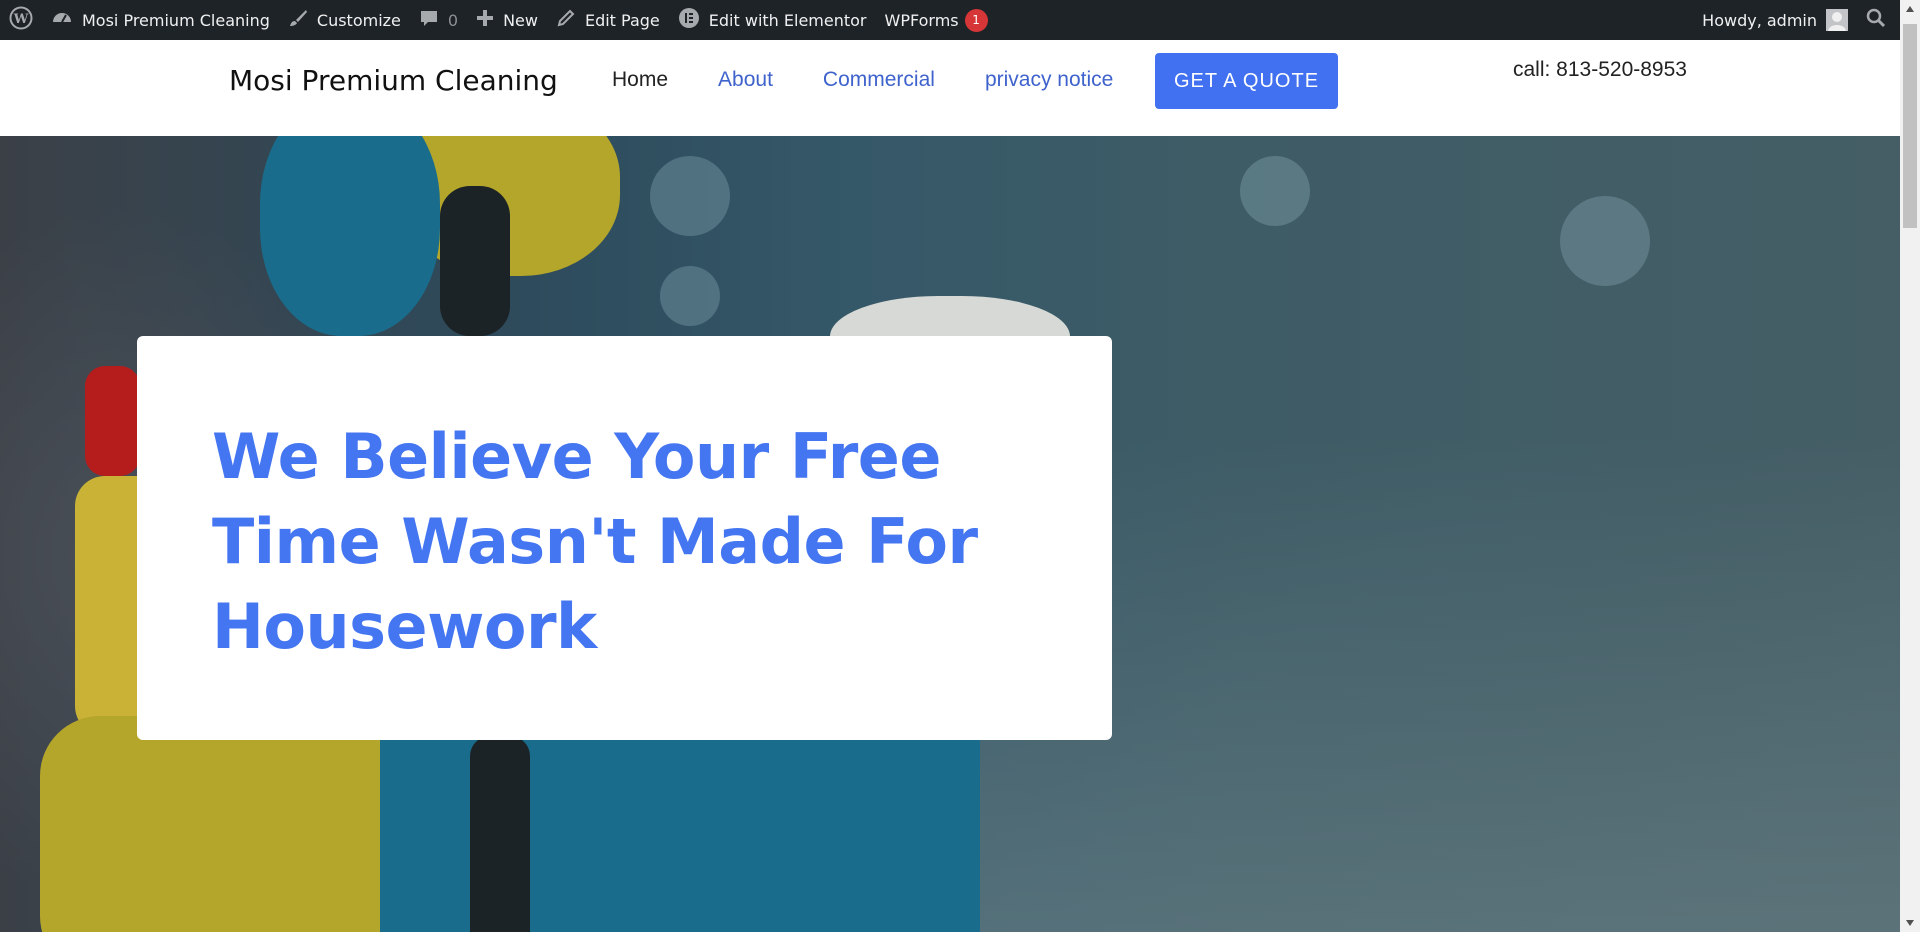  Describe the element at coordinates (429, 20) in the screenshot. I see `comment-icon` at that location.